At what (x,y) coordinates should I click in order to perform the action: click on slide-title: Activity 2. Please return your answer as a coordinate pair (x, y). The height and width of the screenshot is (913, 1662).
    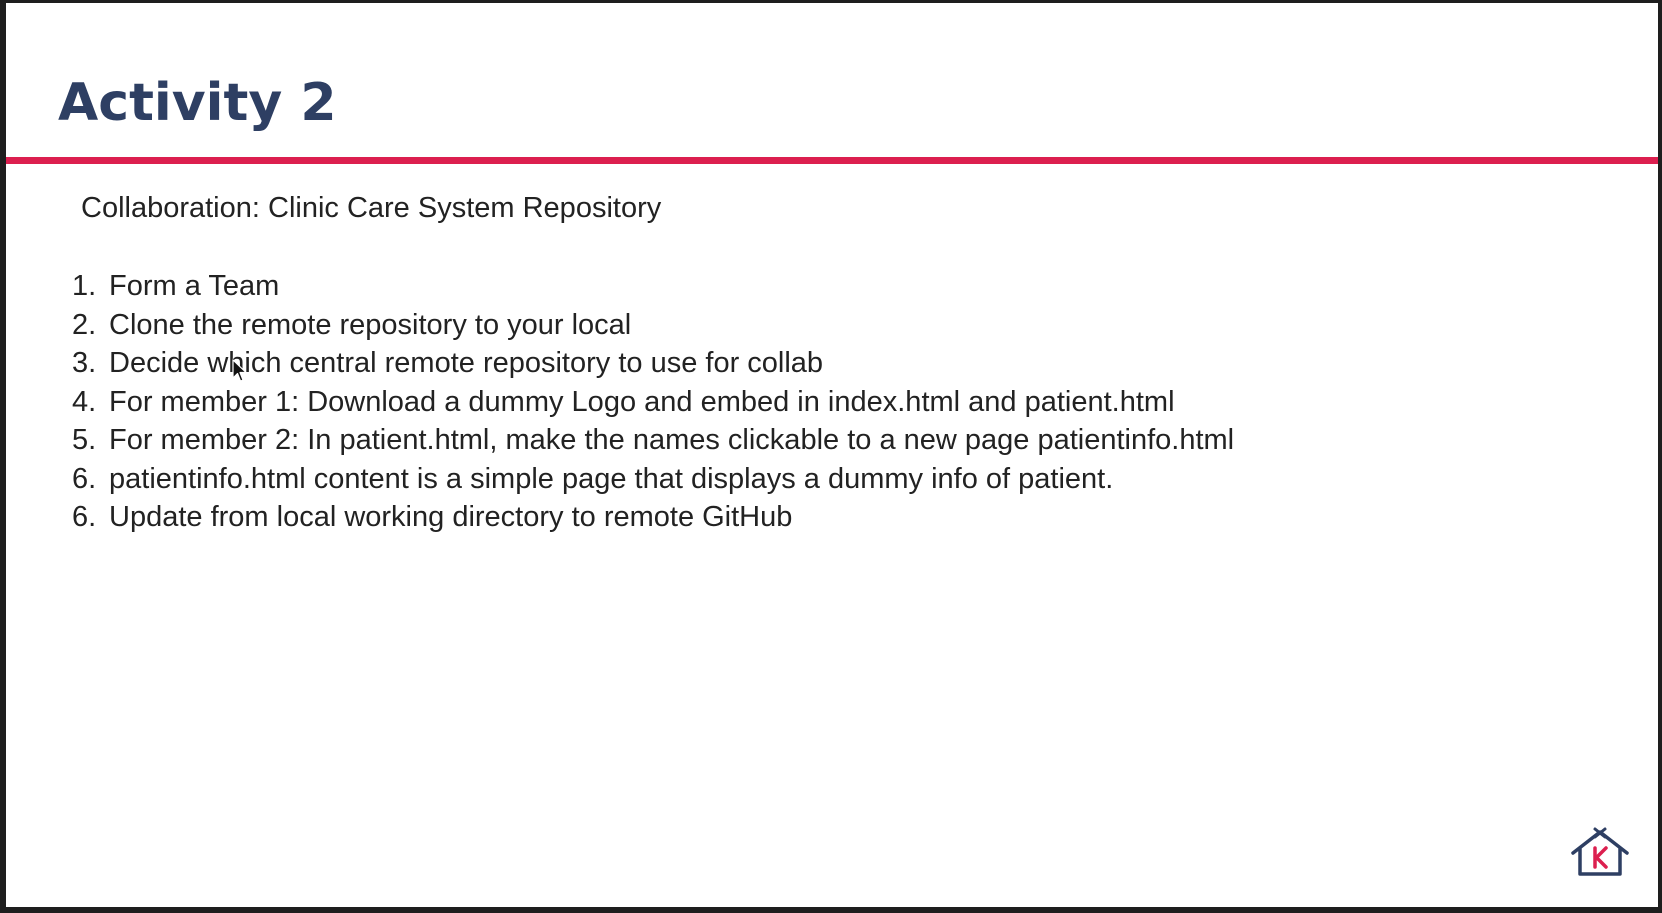
    Looking at the image, I should click on (197, 103).